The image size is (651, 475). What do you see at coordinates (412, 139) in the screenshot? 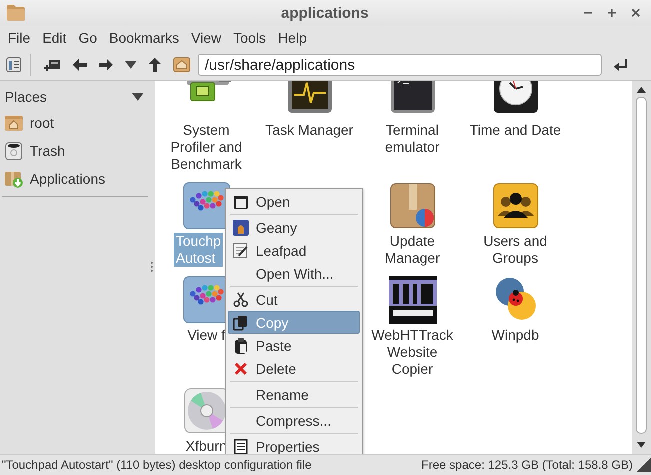
I see `file-label: Terminal emulator` at bounding box center [412, 139].